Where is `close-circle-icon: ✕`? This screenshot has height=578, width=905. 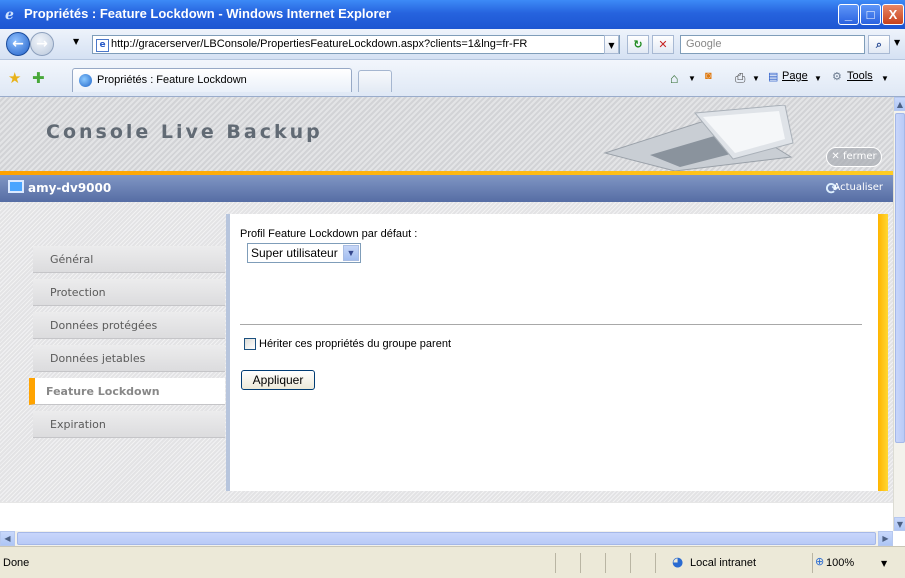 close-circle-icon: ✕ is located at coordinates (835, 156).